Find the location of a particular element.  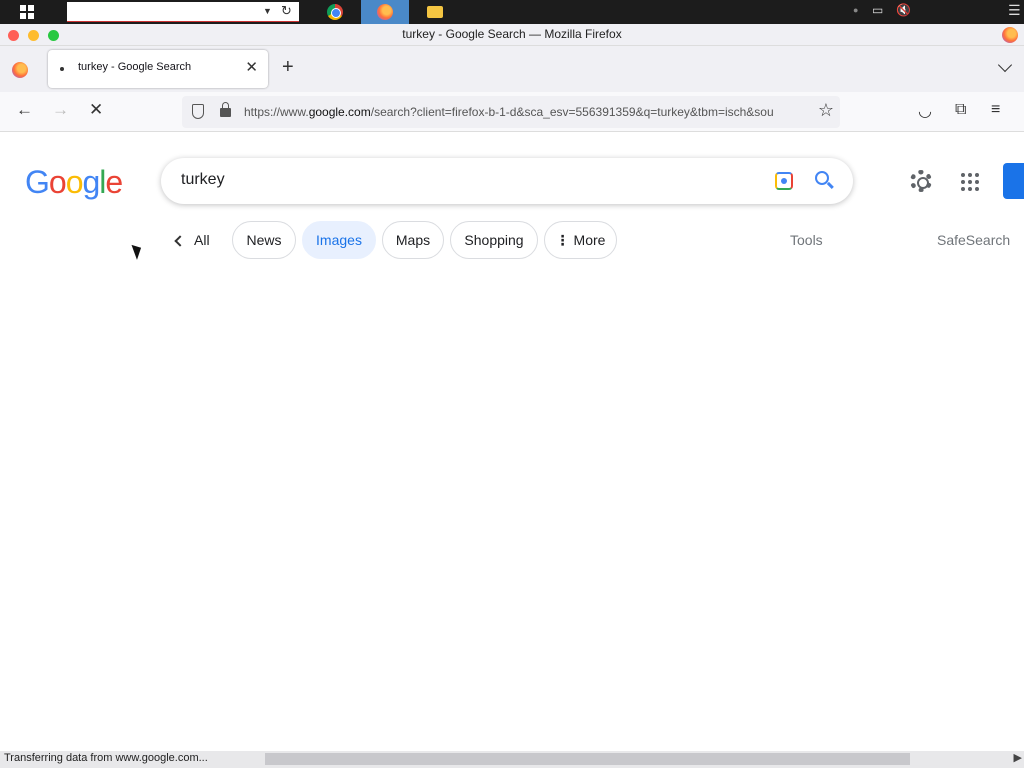

taskbar-app-file-explorer is located at coordinates (435, 12).